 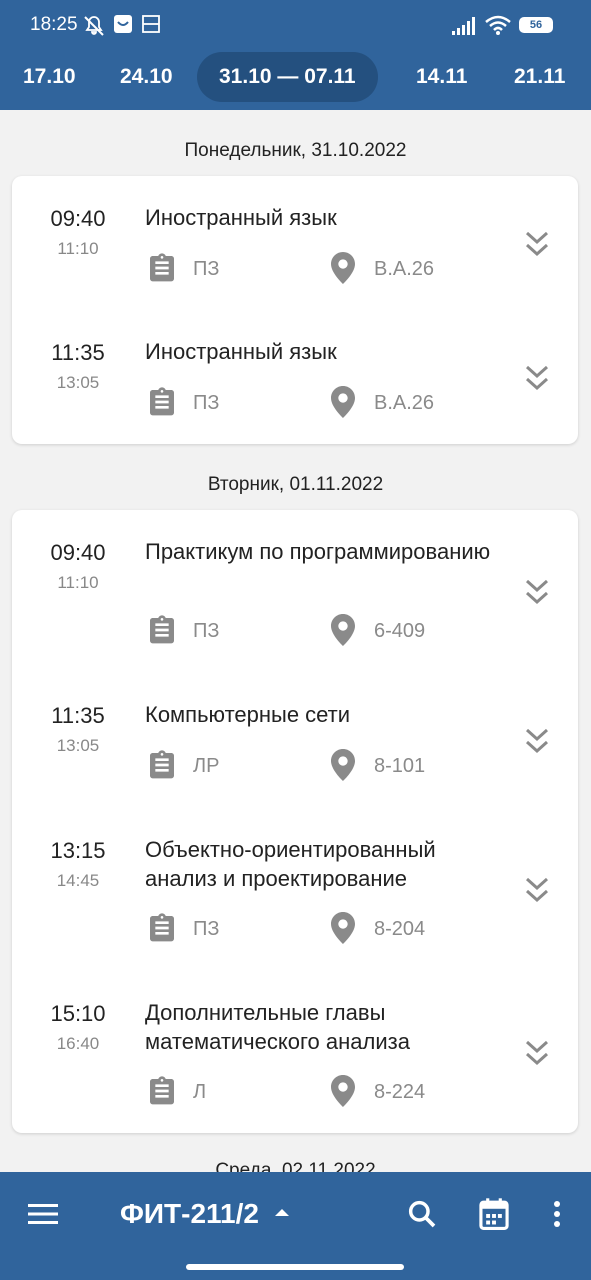 What do you see at coordinates (295, 740) in the screenshot?
I see `lesson-item: 11:35 13:05 Компьютерные сети ЛР 8-101` at bounding box center [295, 740].